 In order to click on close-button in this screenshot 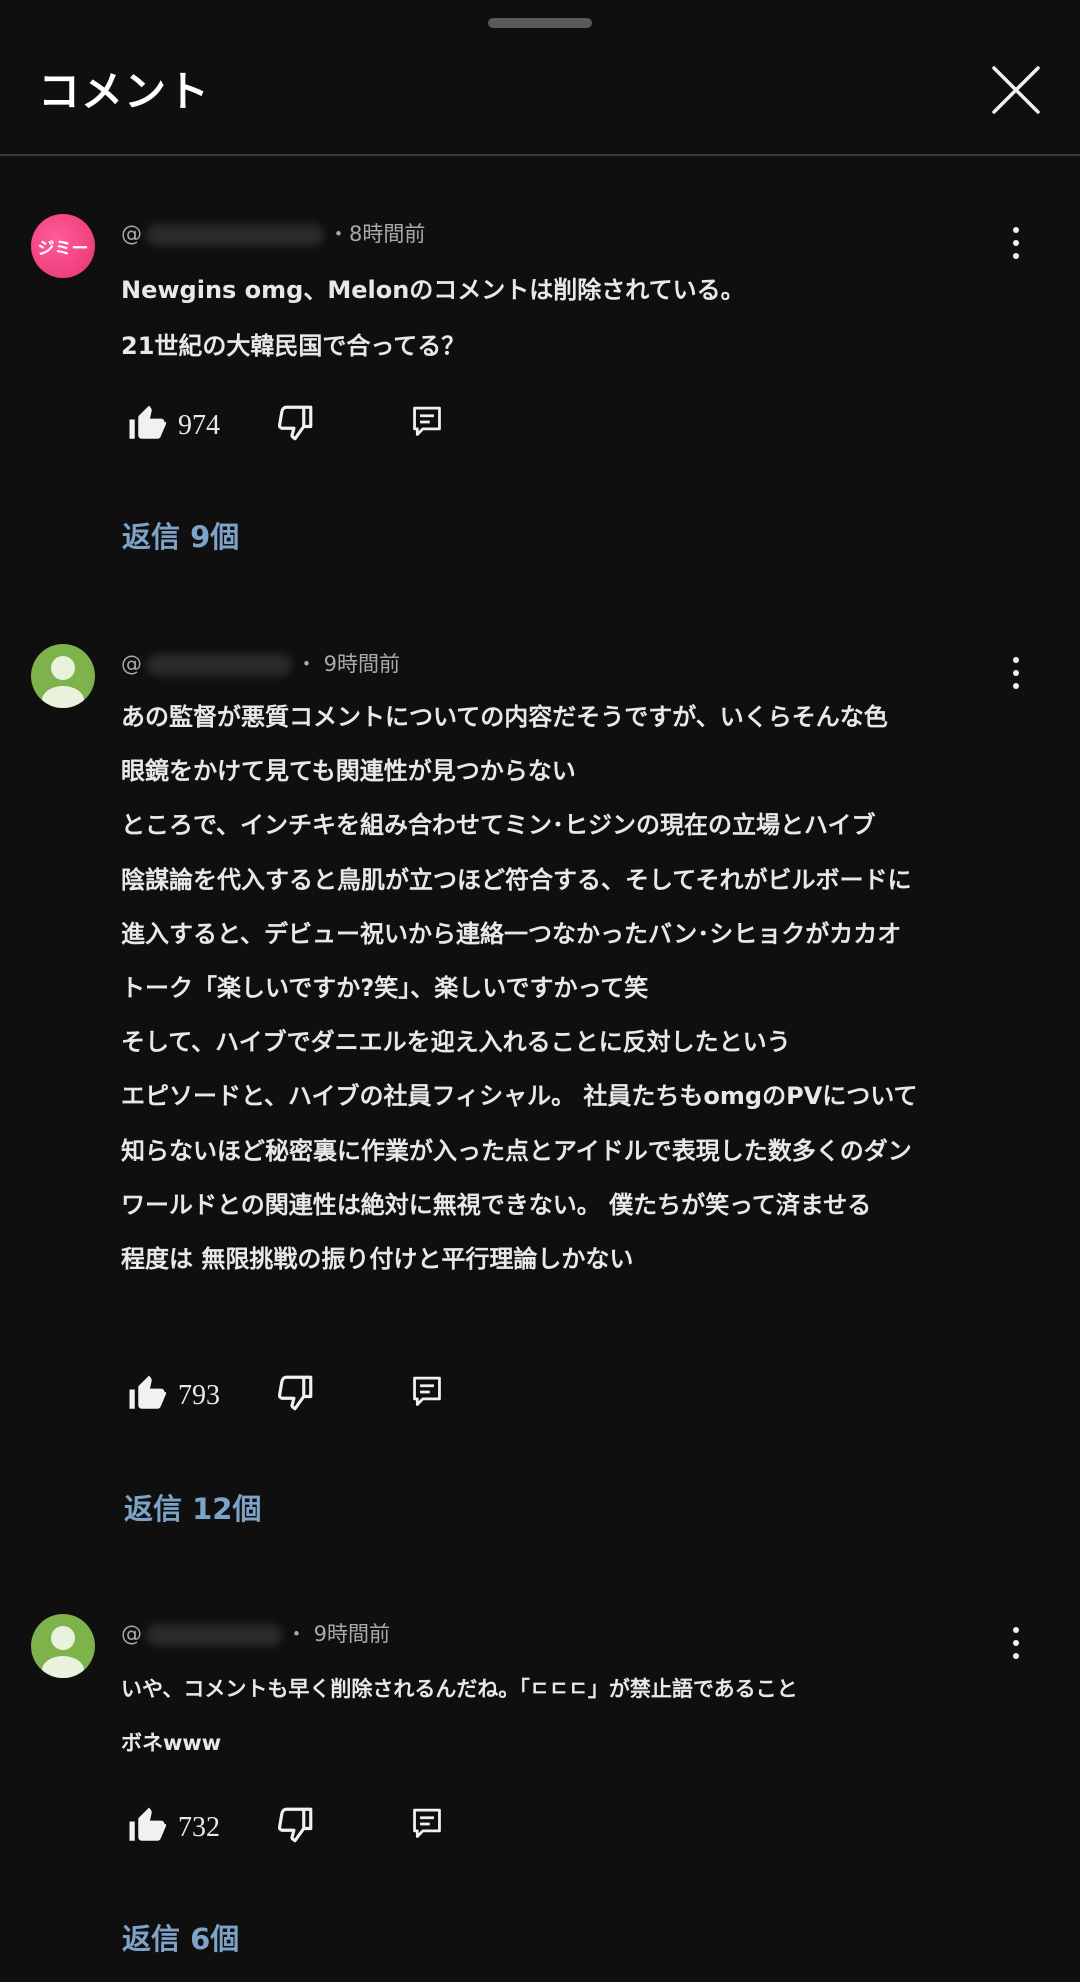, I will do `click(1016, 90)`.